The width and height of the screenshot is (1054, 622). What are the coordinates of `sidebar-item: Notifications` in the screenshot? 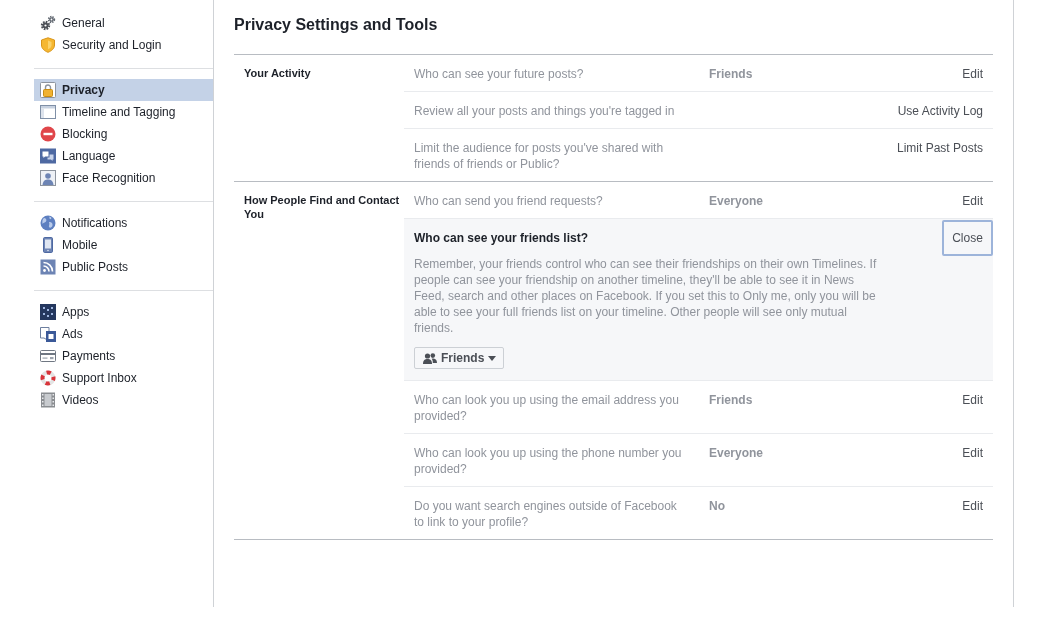 It's located at (123, 223).